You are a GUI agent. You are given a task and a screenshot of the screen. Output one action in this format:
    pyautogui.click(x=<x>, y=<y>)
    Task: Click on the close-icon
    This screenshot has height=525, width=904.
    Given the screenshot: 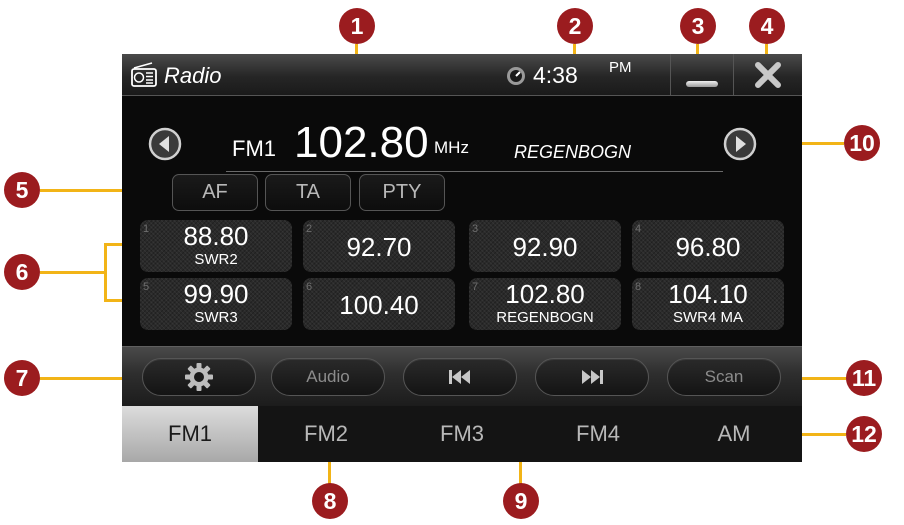 What is the action you would take?
    pyautogui.click(x=768, y=75)
    